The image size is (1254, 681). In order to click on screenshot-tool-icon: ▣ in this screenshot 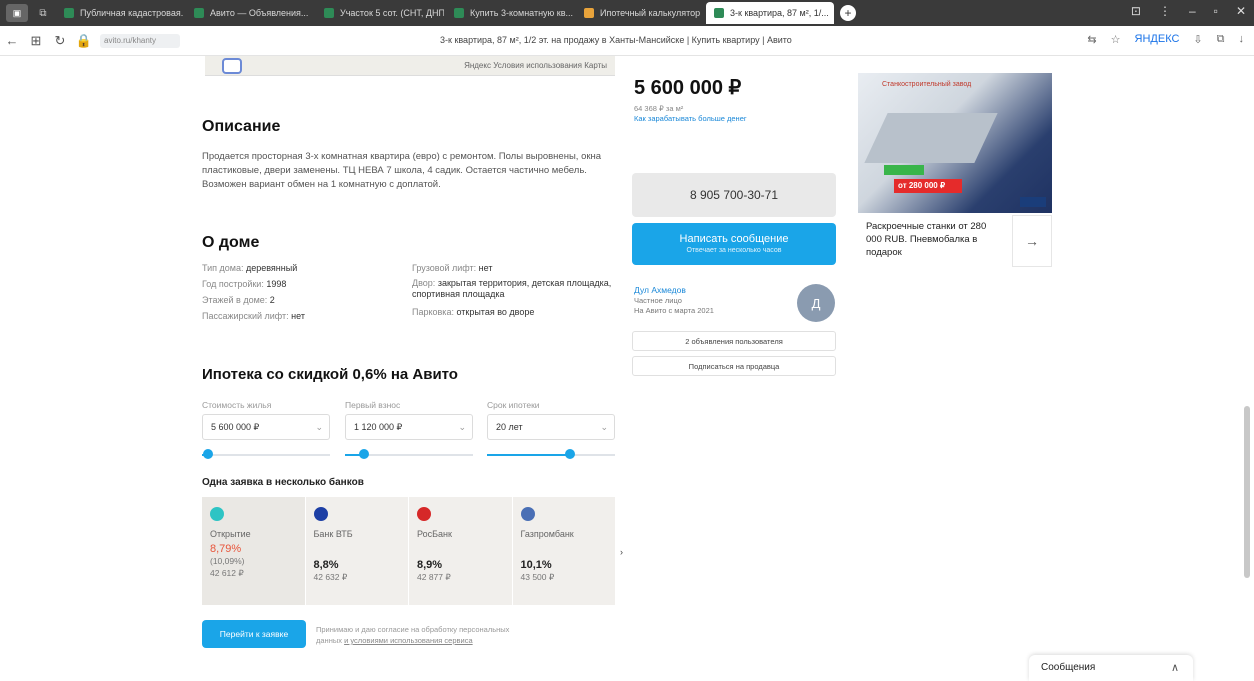, I will do `click(17, 13)`.